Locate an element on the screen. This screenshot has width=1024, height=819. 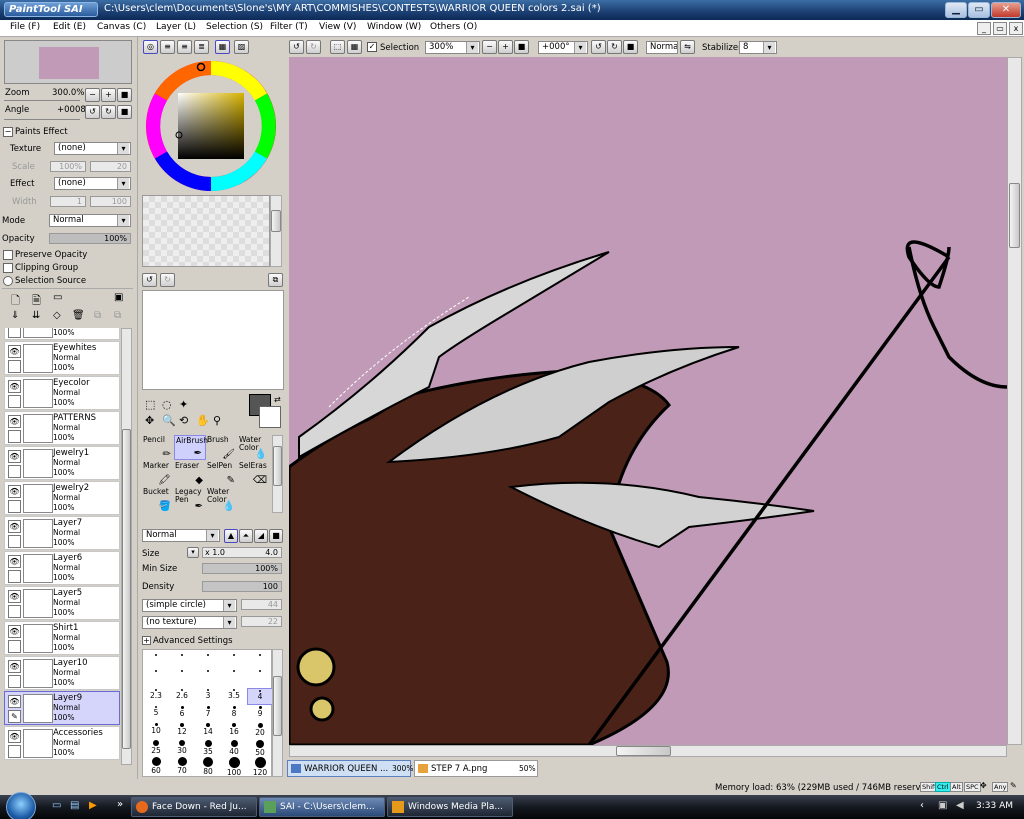
brush-size-preset: 3 is located at coordinates (208, 696).